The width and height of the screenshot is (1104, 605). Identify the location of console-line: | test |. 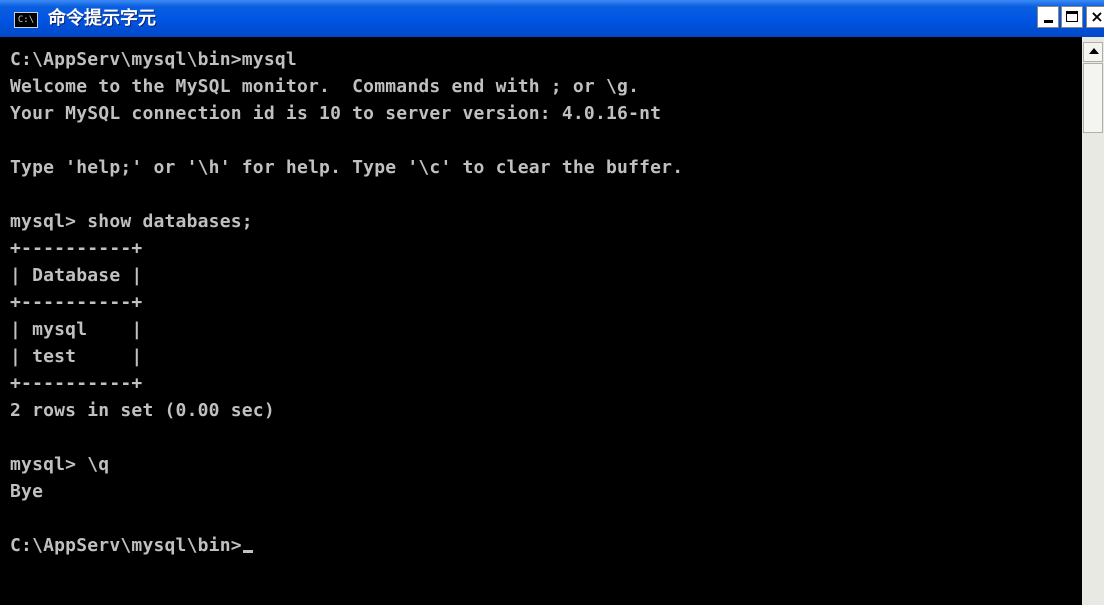
(76, 356).